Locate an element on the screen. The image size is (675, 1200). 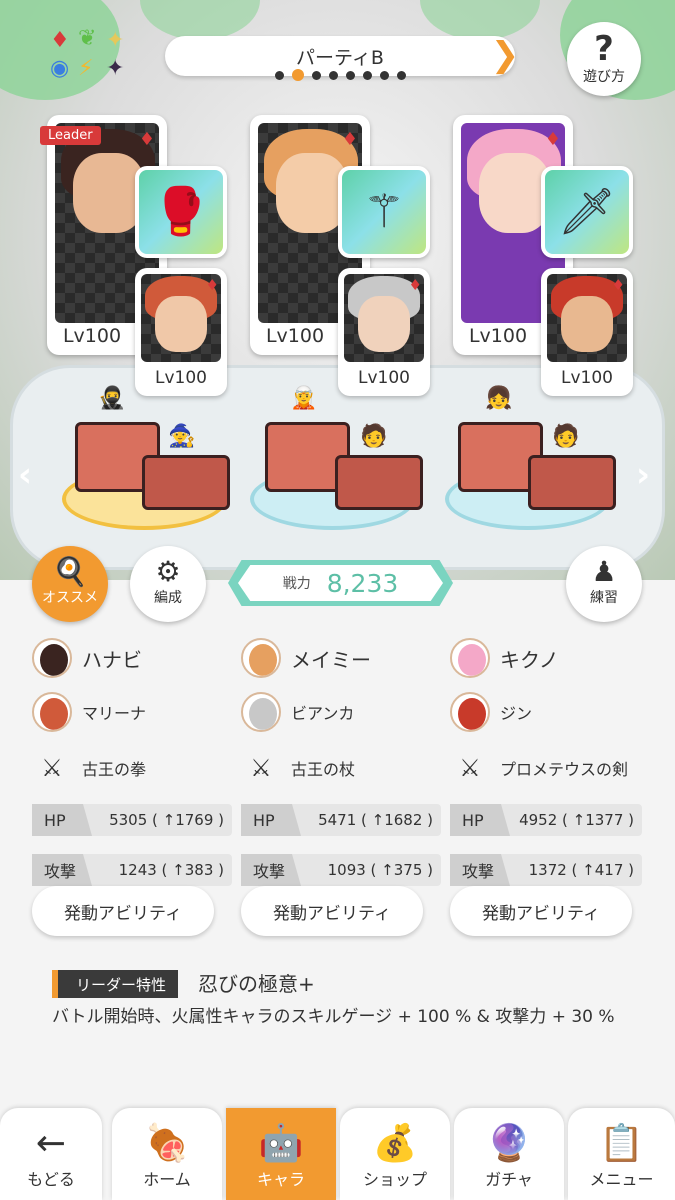
pixel-character-sprite: 👧 is located at coordinates (498, 398).